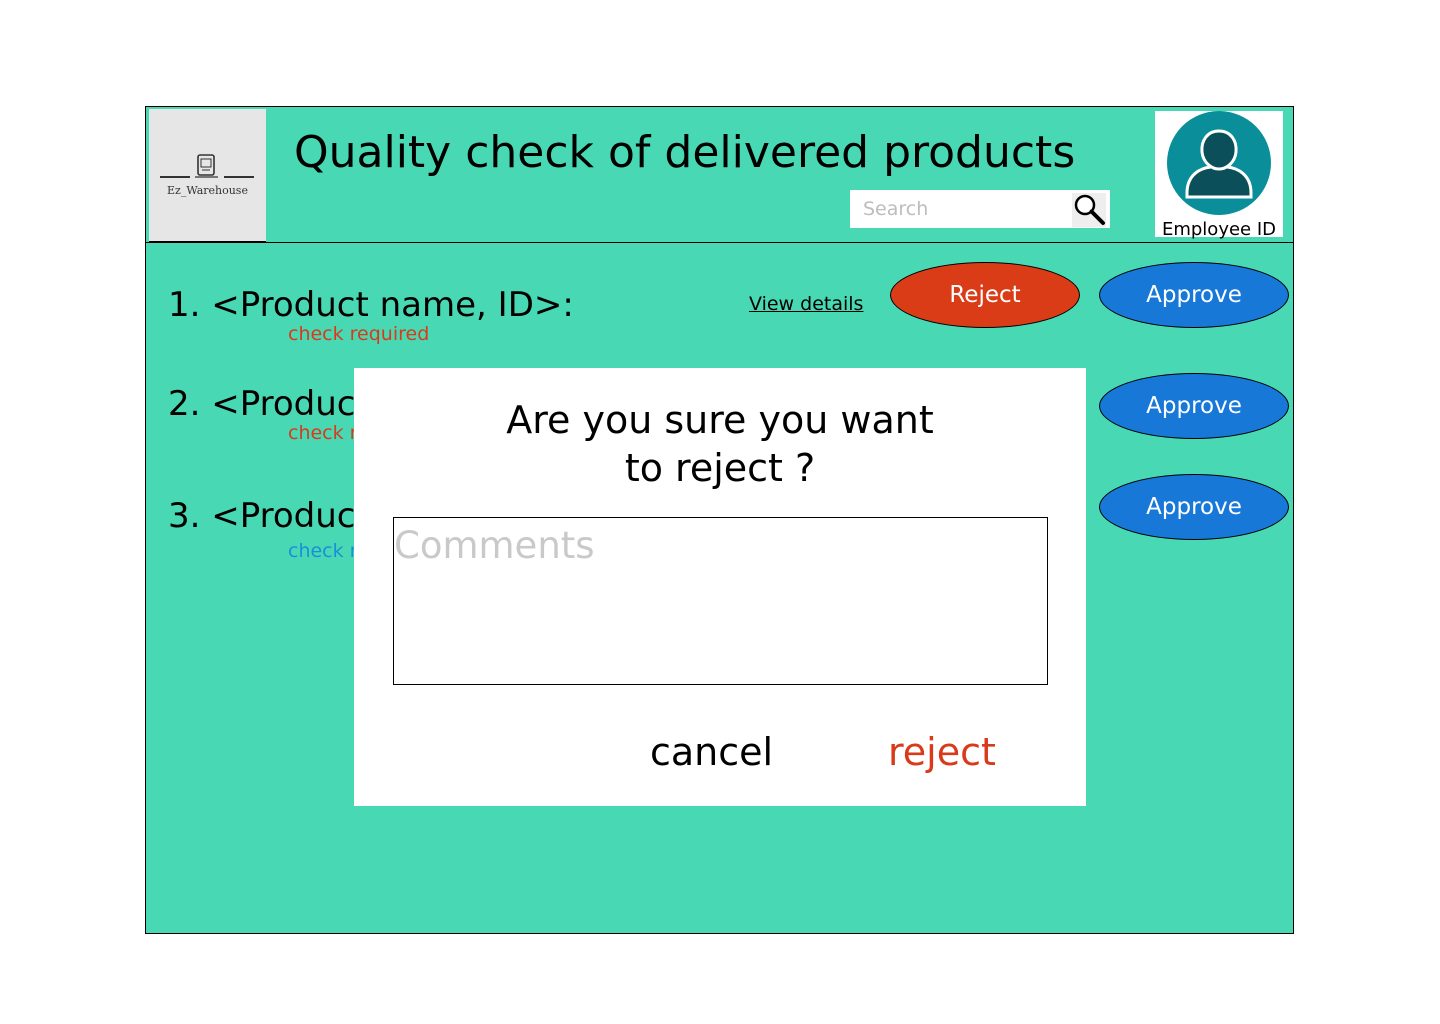 This screenshot has width=1440, height=1024. I want to click on employee-profile: Employee ID, so click(1219, 175).